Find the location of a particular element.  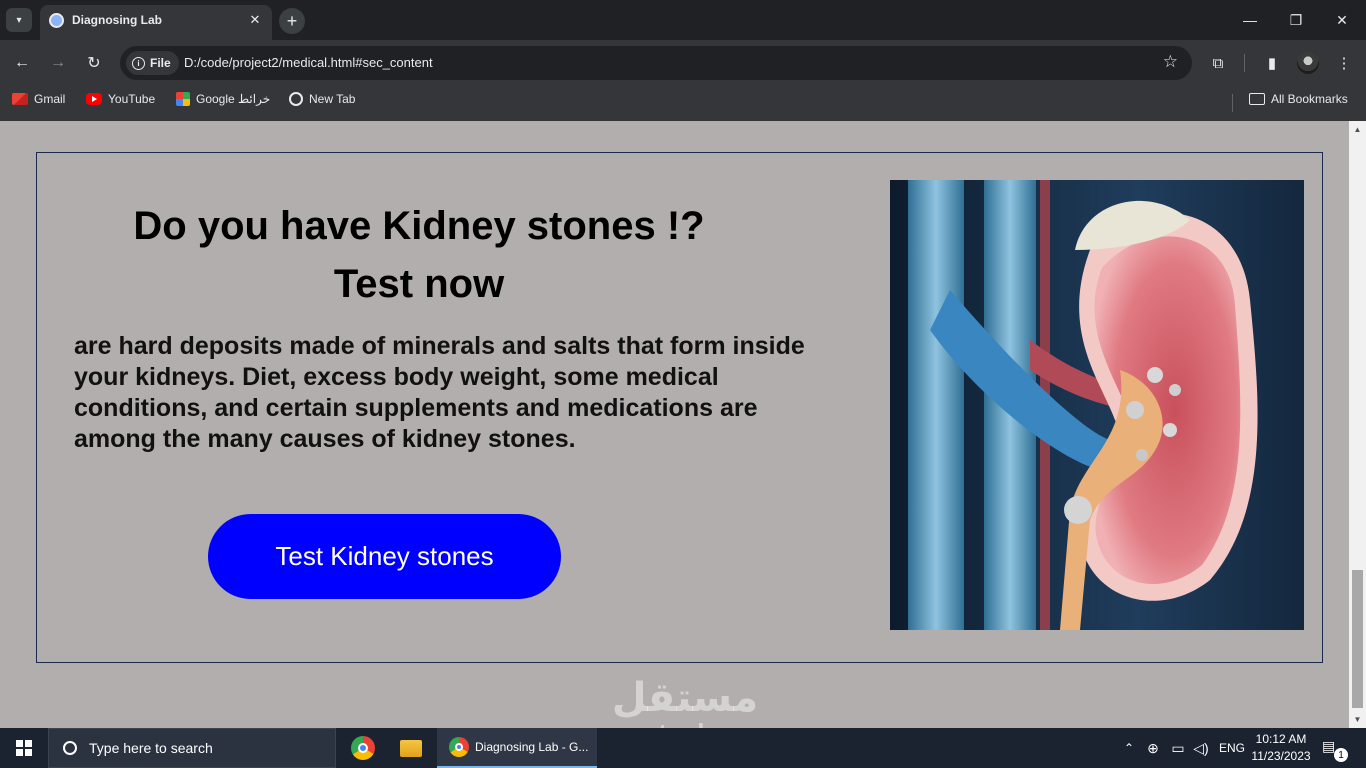

bookmark-gmail: Gmail is located at coordinates (38, 99).